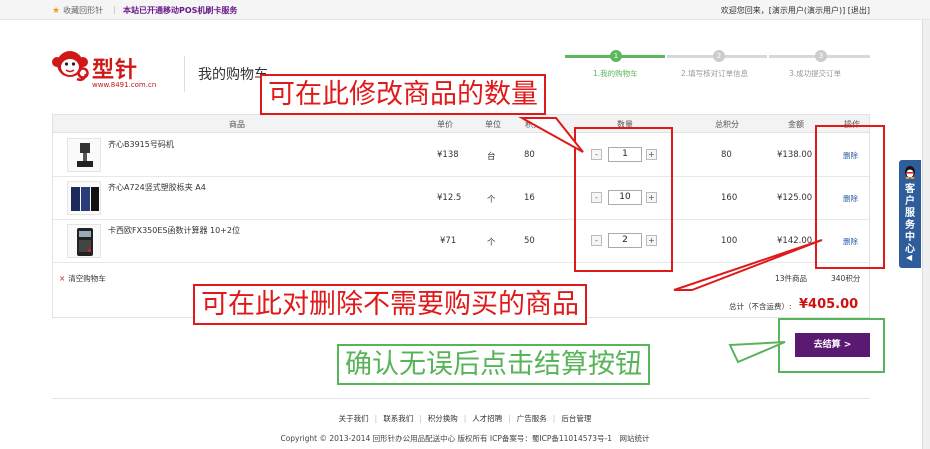 The image size is (930, 449). I want to click on footer-link-admin: 后台管理, so click(576, 418).